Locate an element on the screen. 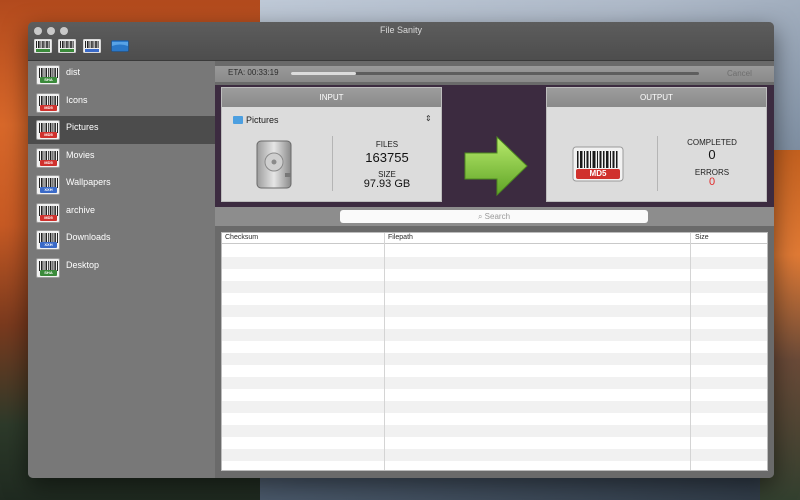  barcode-md5-icon: MD5 is located at coordinates (598, 166).